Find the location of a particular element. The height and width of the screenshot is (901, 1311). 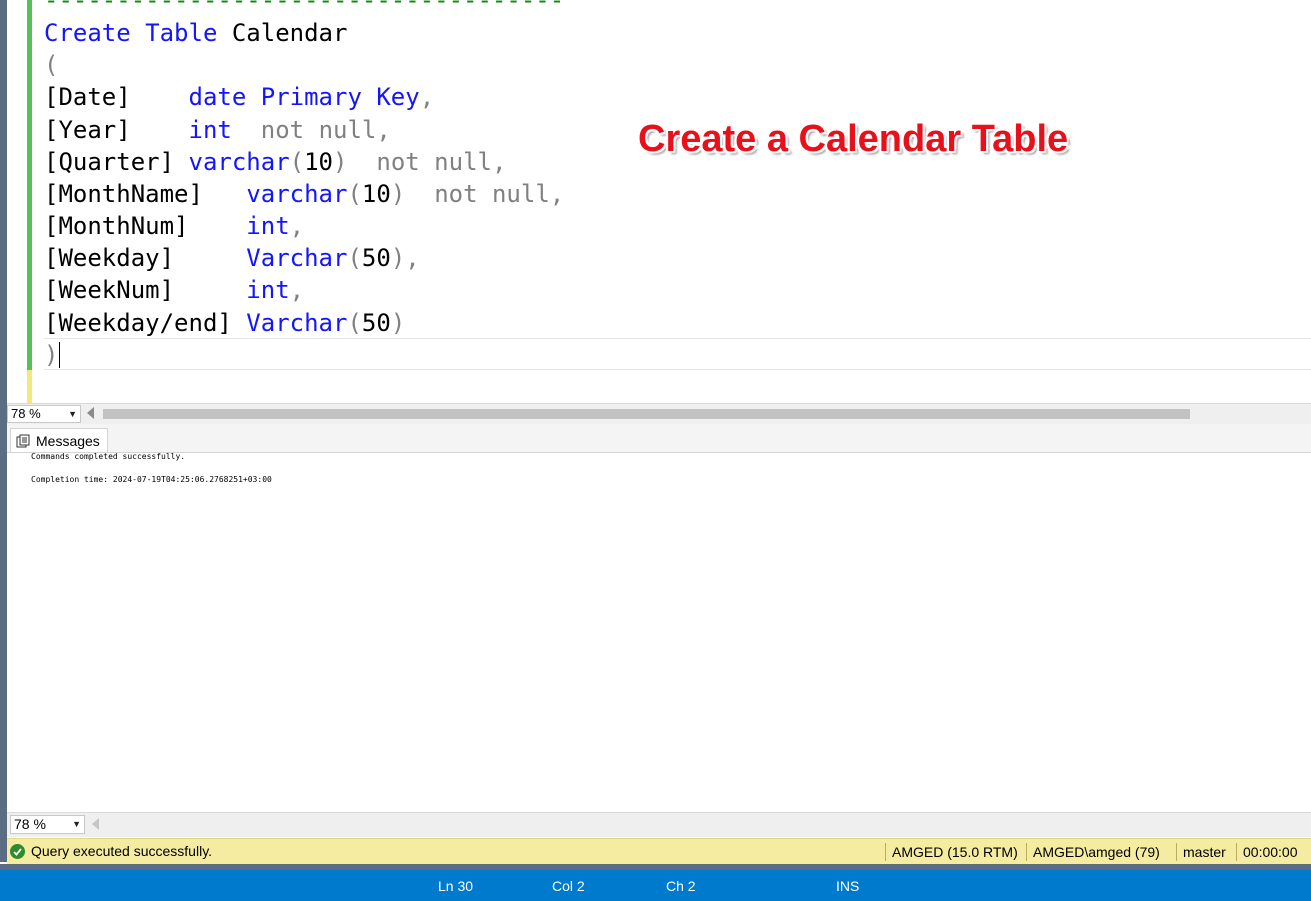

query-status-message: Query executed successfully. is located at coordinates (111, 851).